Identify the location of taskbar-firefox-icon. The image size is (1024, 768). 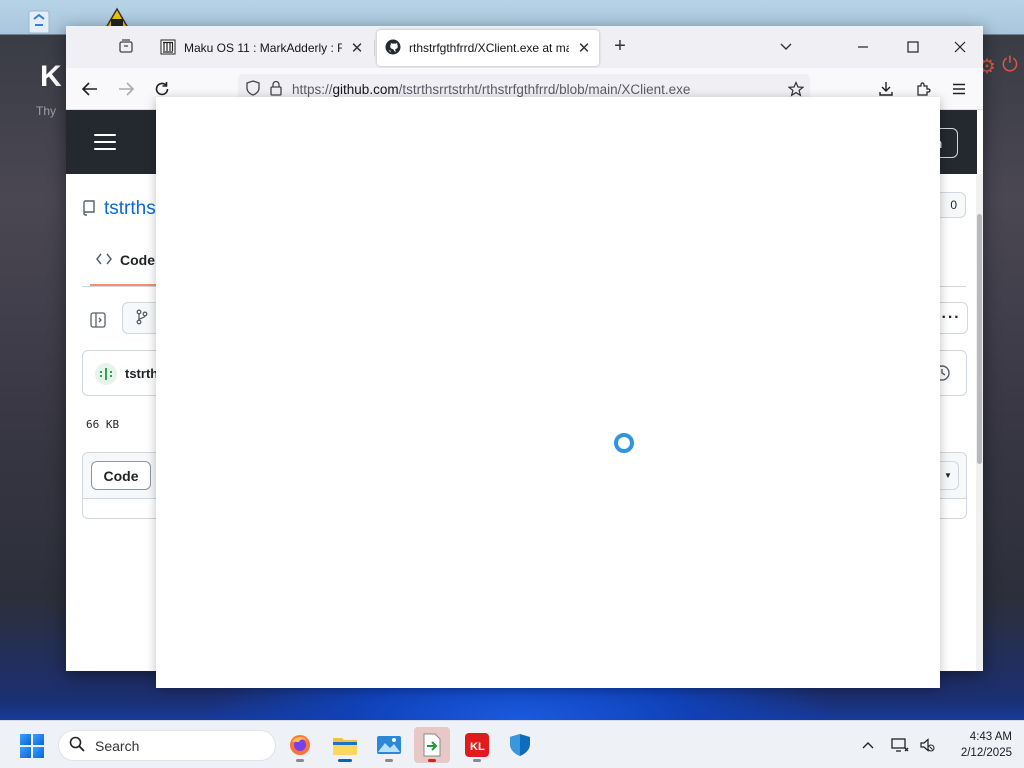
(300, 745).